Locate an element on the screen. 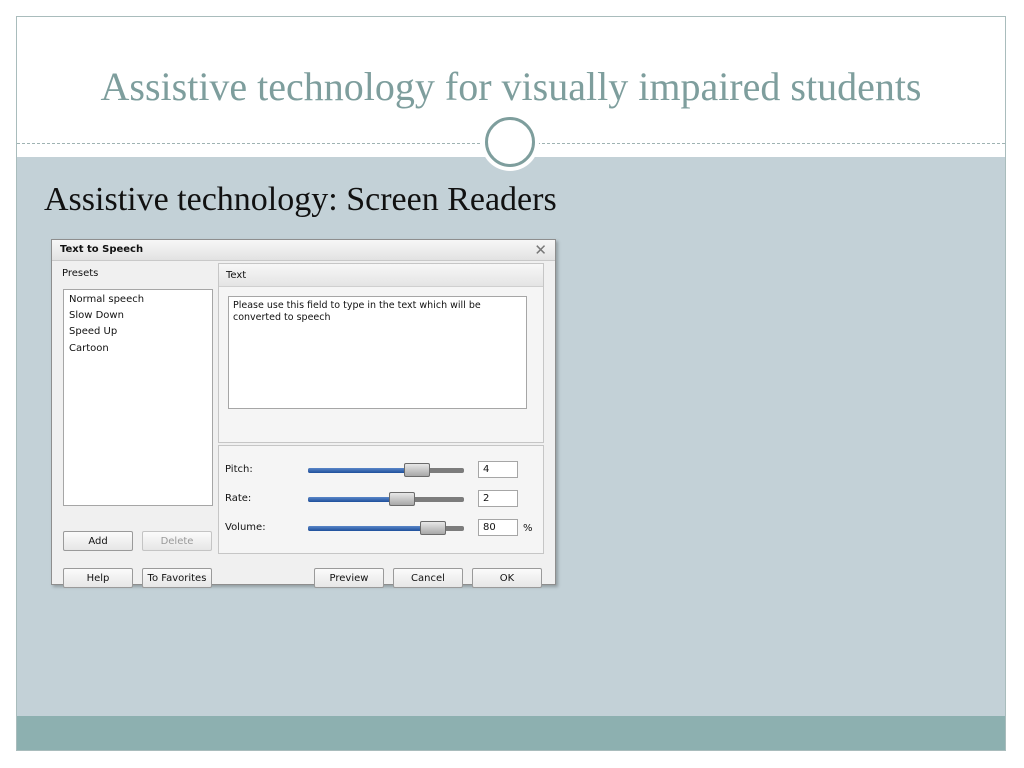  divider-circle-icon is located at coordinates (510, 142).